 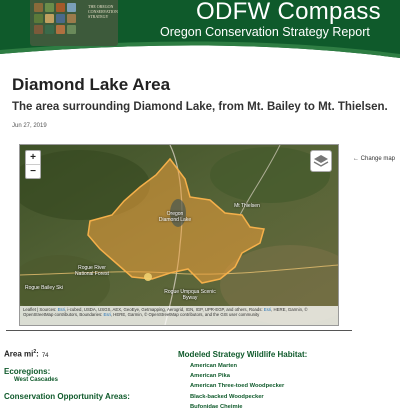 What do you see at coordinates (247, 206) in the screenshot?
I see `map-label-mt-thielsen: Mt Thielsen` at bounding box center [247, 206].